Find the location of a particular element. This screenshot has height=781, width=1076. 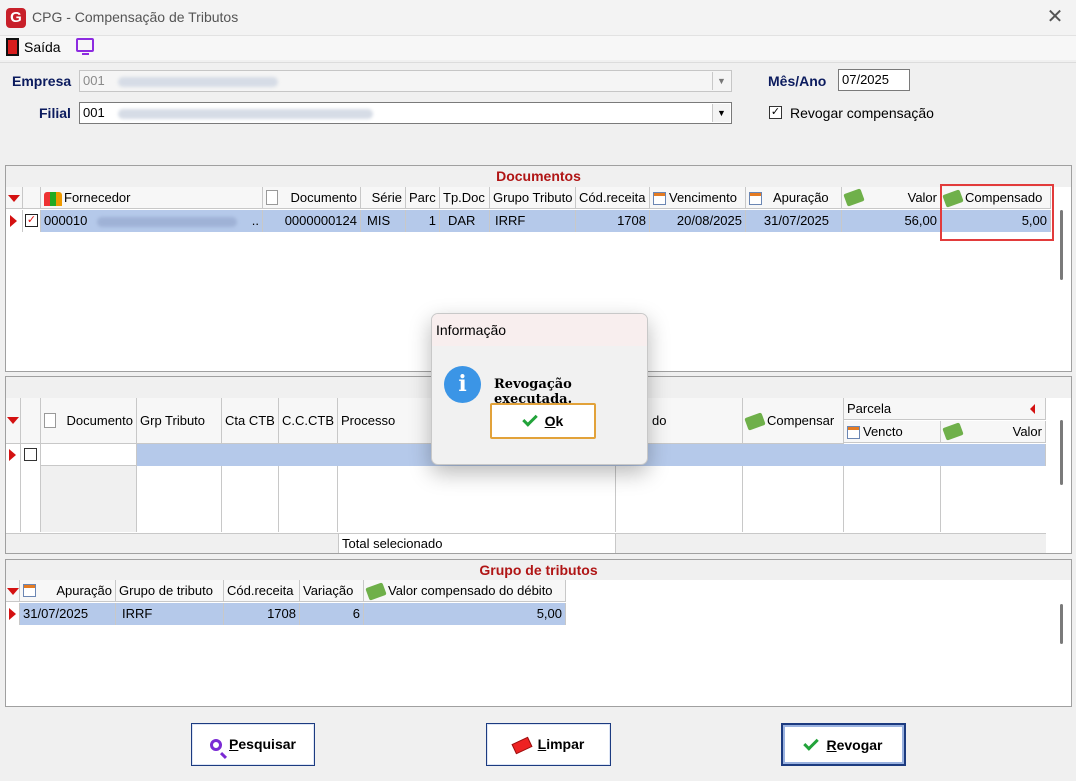

col-grupo-tributo: Grupo Tributo is located at coordinates (533, 198).